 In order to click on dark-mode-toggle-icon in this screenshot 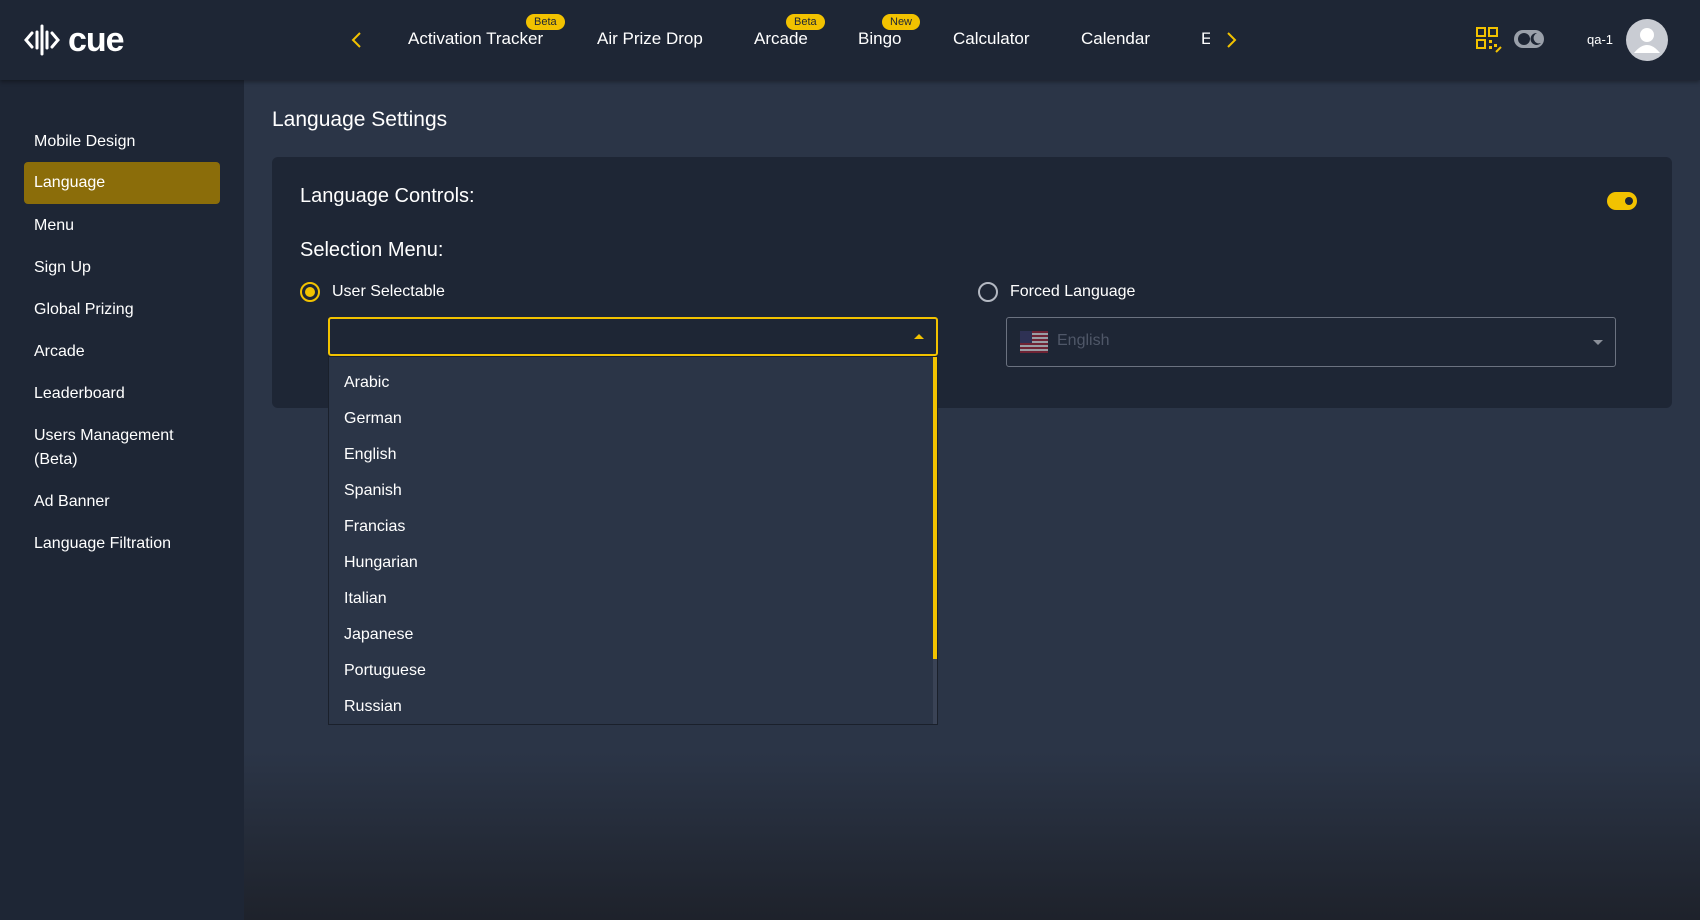, I will do `click(1529, 39)`.